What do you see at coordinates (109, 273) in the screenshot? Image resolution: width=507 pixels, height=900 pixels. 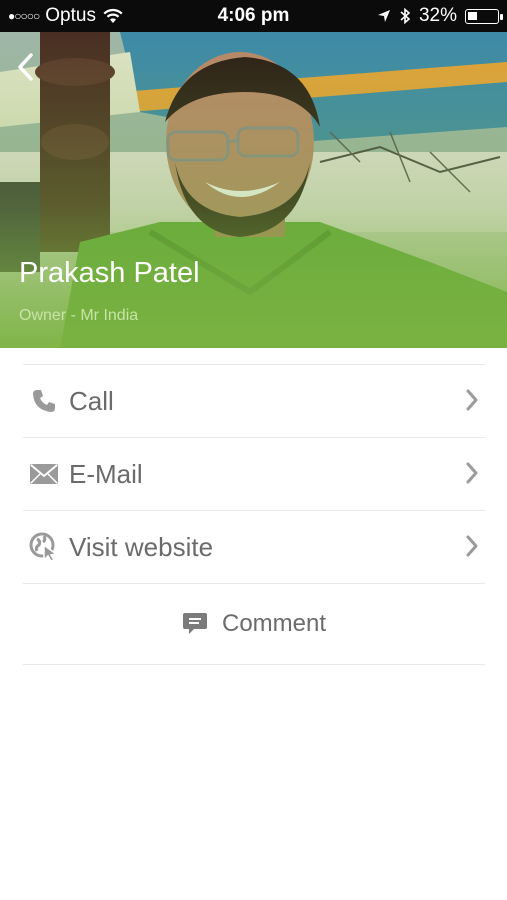 I see `profile-name: Prakash Patel` at bounding box center [109, 273].